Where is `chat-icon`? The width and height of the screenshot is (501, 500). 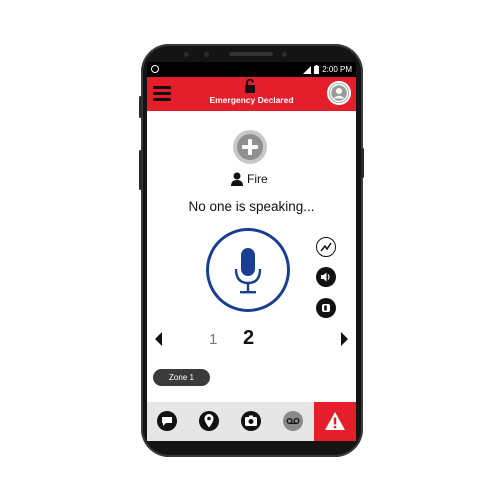 chat-icon is located at coordinates (167, 421).